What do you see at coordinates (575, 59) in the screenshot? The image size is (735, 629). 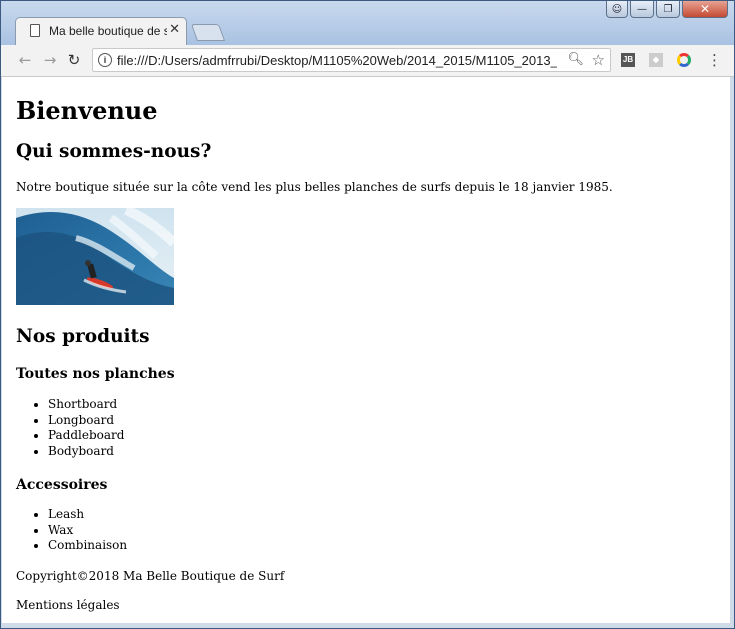 I see `zoom-icon: 🔍︎` at bounding box center [575, 59].